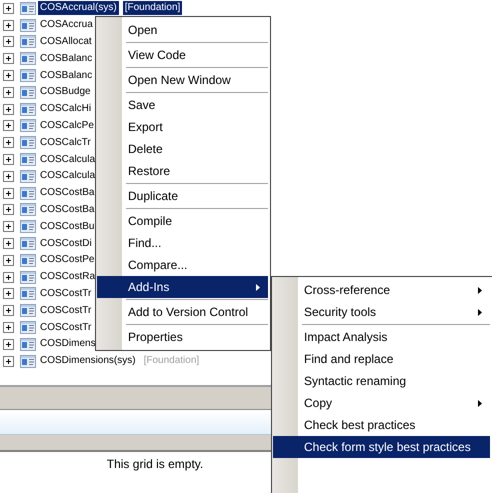 The width and height of the screenshot is (492, 493). Describe the element at coordinates (67, 227) in the screenshot. I see `tree-item: COSCostBu` at that location.